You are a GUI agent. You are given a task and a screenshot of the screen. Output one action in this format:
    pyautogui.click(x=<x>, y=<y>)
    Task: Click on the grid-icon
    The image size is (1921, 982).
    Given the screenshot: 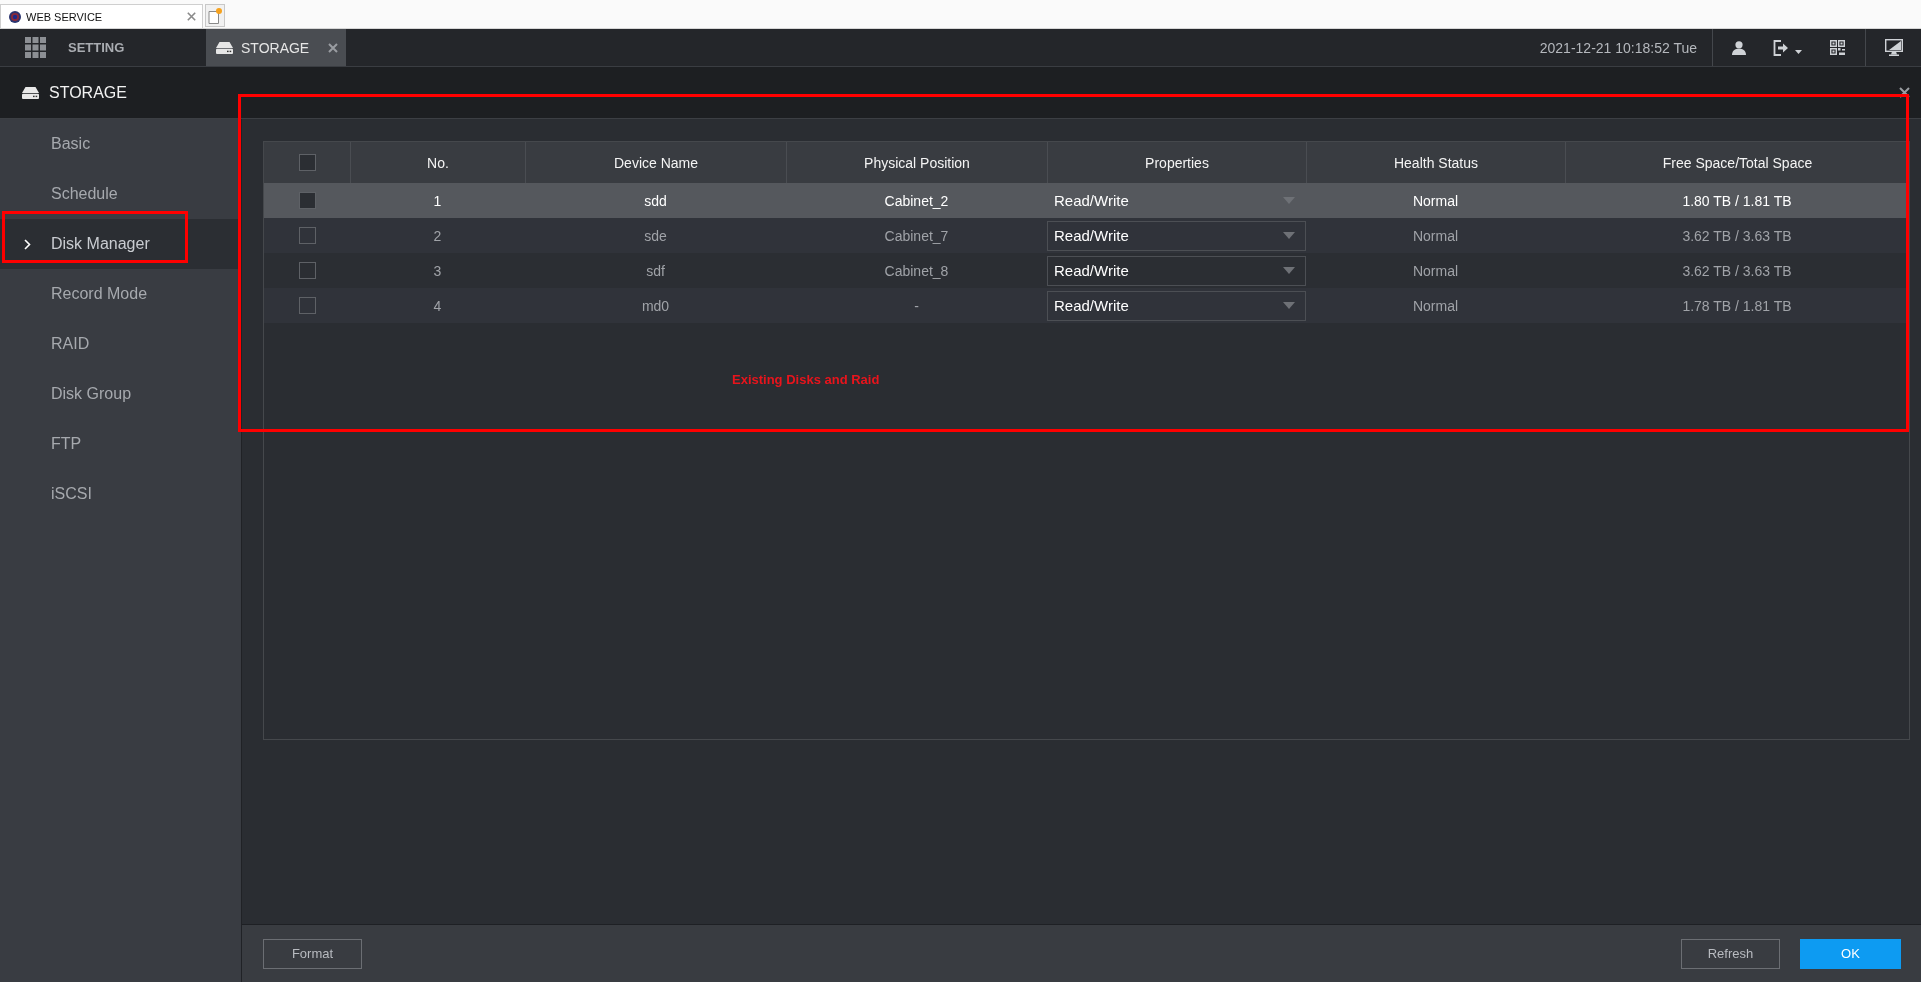 What is the action you would take?
    pyautogui.click(x=35, y=47)
    